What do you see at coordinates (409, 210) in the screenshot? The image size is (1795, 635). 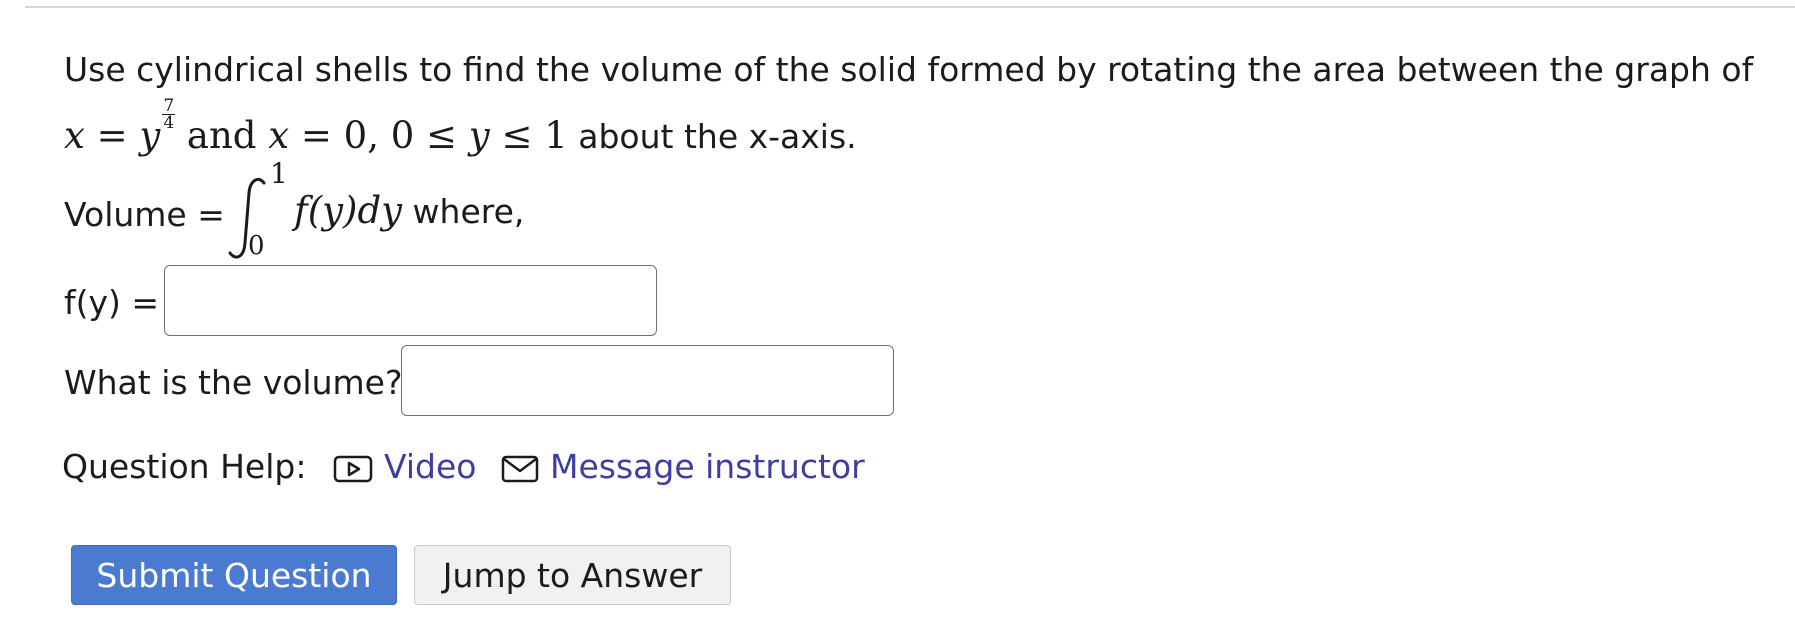 I see `integrand: f(y)dy where,` at bounding box center [409, 210].